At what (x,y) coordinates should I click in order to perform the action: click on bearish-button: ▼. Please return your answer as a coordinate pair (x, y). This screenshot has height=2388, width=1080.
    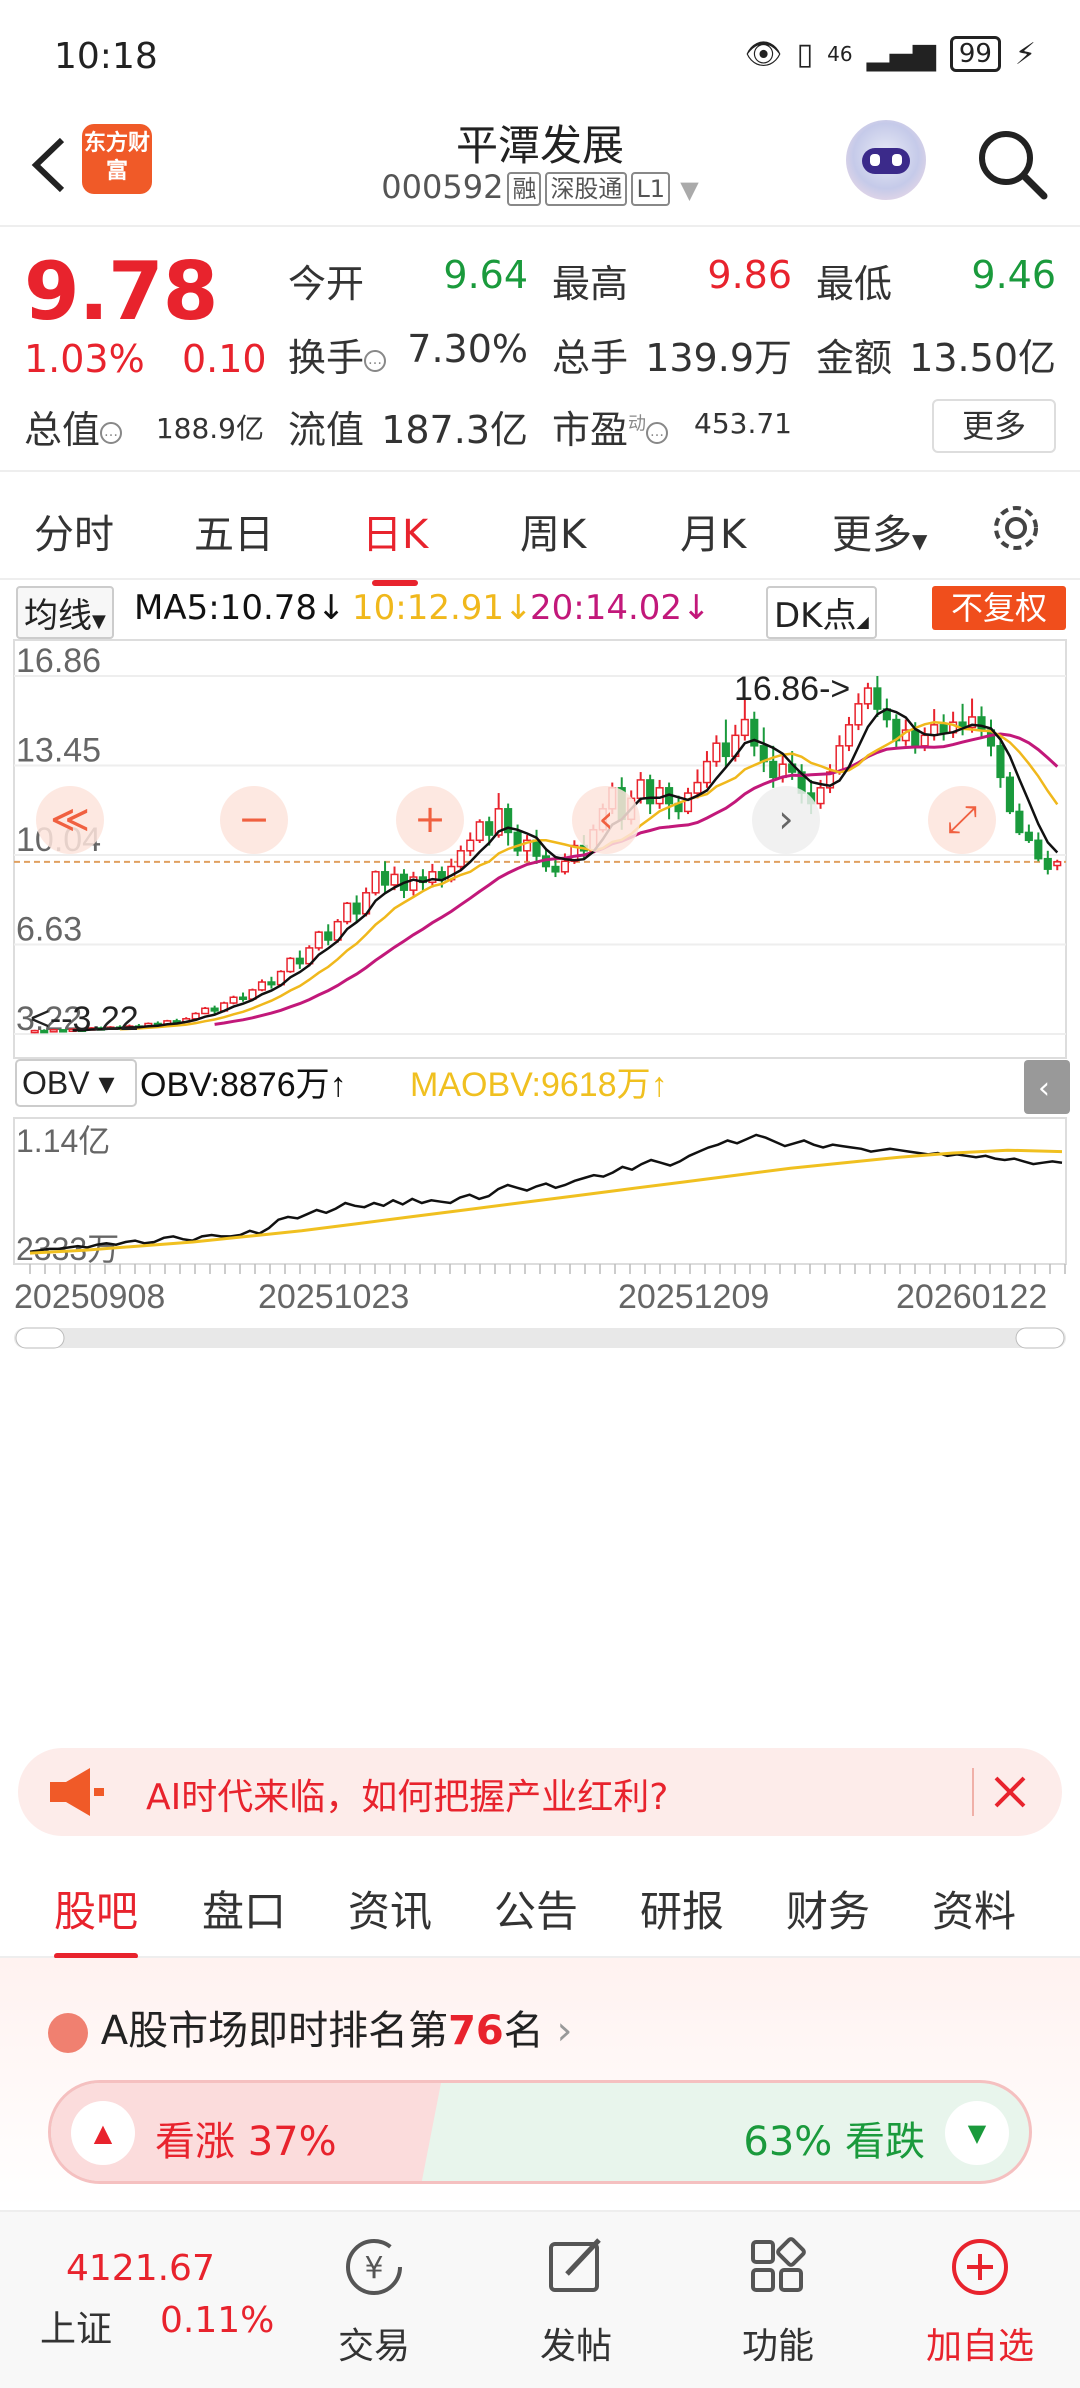
    Looking at the image, I should click on (977, 2133).